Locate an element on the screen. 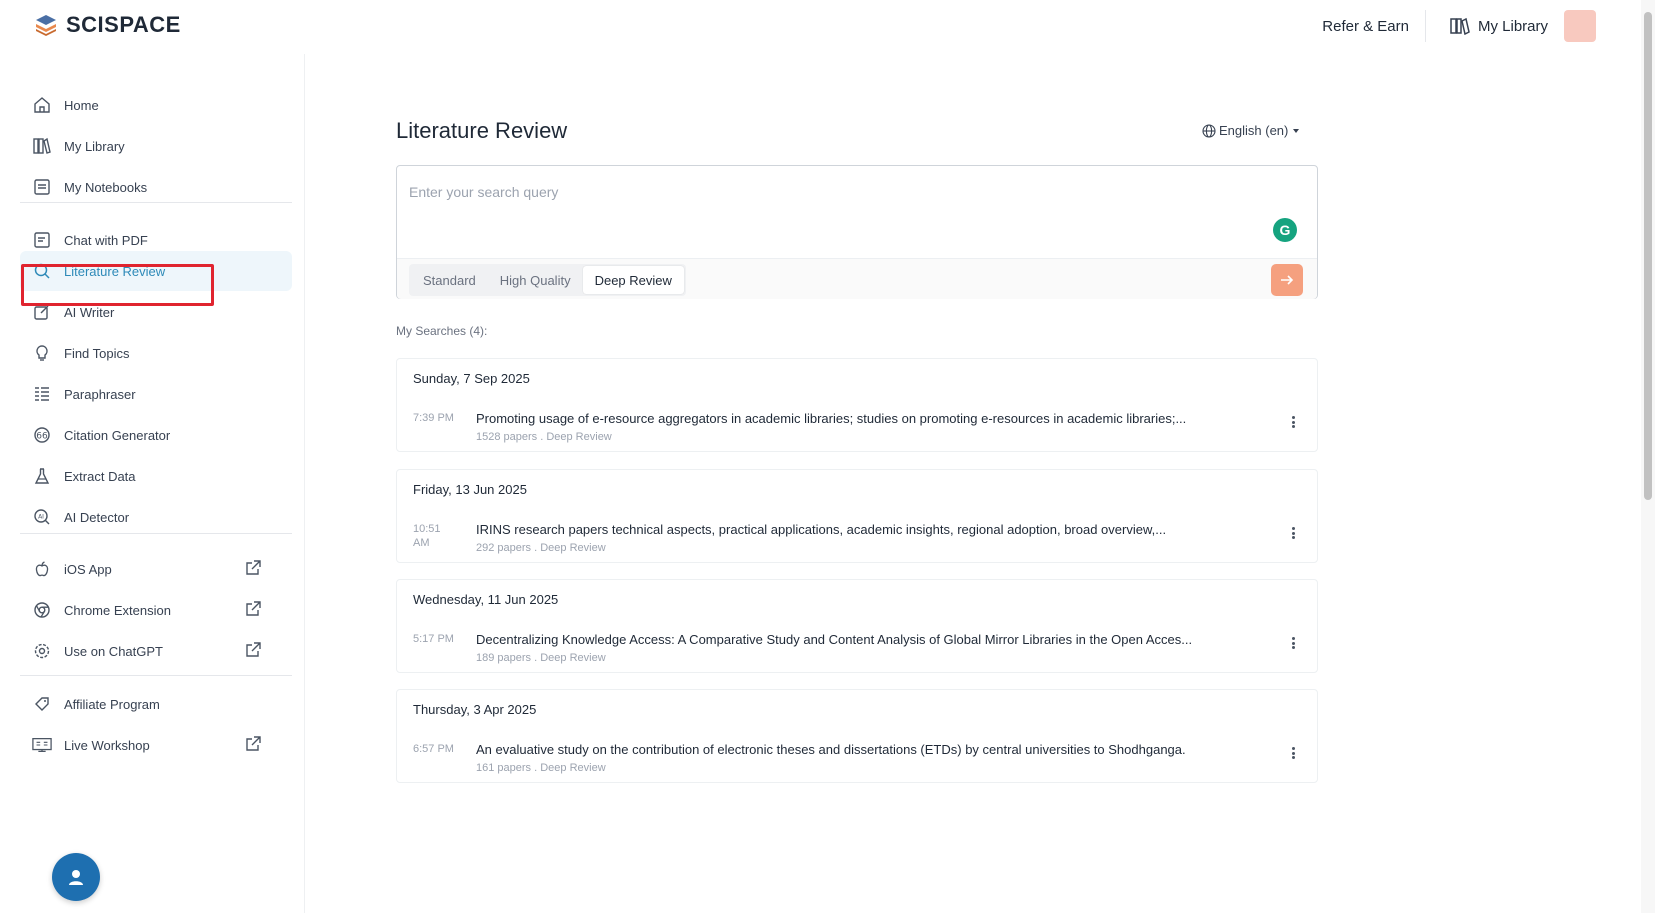 The image size is (1655, 913). language-label: English (en) is located at coordinates (1254, 130).